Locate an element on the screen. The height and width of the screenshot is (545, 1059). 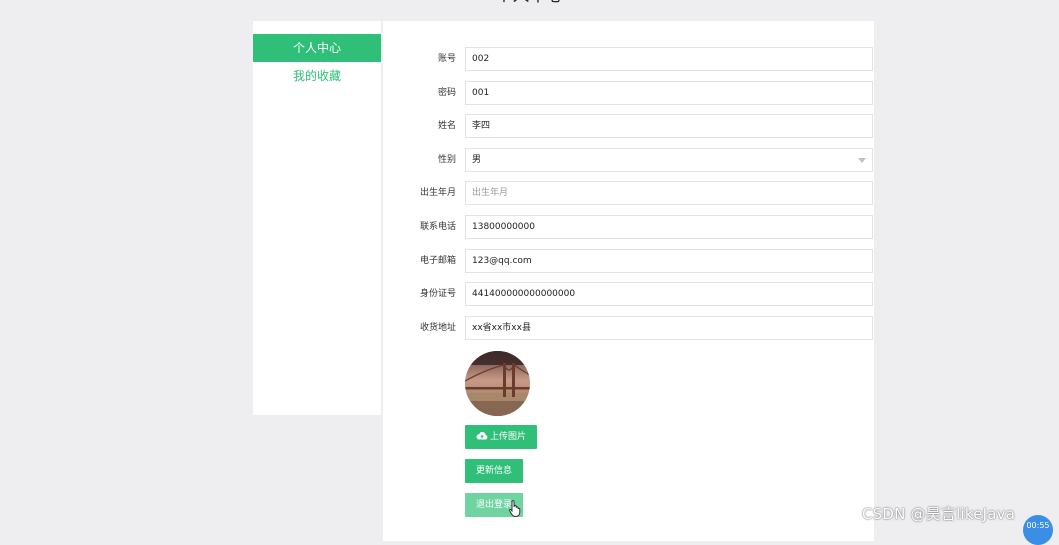
page-title: 个人中心 is located at coordinates (529, 4).